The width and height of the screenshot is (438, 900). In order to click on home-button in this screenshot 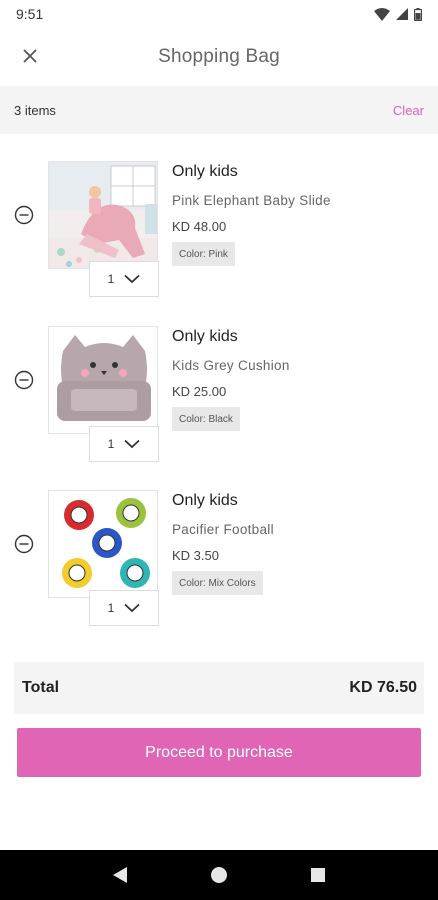, I will do `click(219, 875)`.